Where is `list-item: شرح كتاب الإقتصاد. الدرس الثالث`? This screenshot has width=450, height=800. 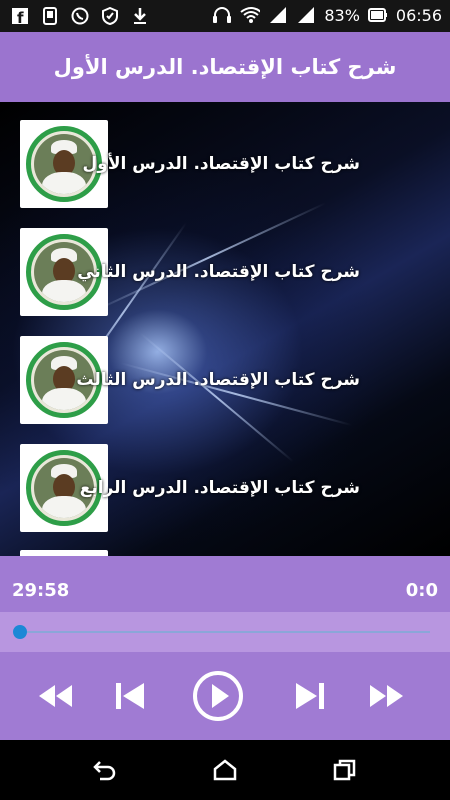
list-item: شرح كتاب الإقتصاد. الدرس الثالث is located at coordinates (225, 380).